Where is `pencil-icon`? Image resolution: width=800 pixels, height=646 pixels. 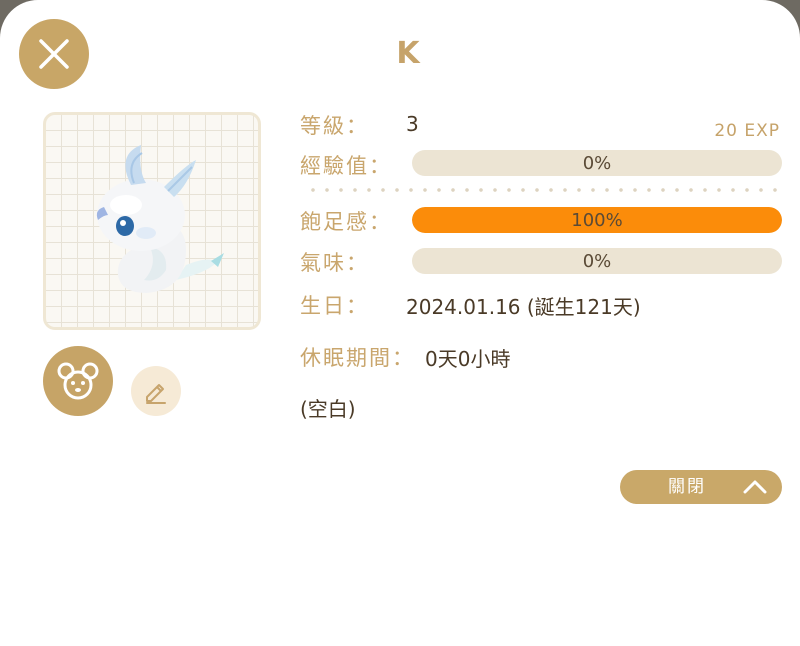 pencil-icon is located at coordinates (156, 394).